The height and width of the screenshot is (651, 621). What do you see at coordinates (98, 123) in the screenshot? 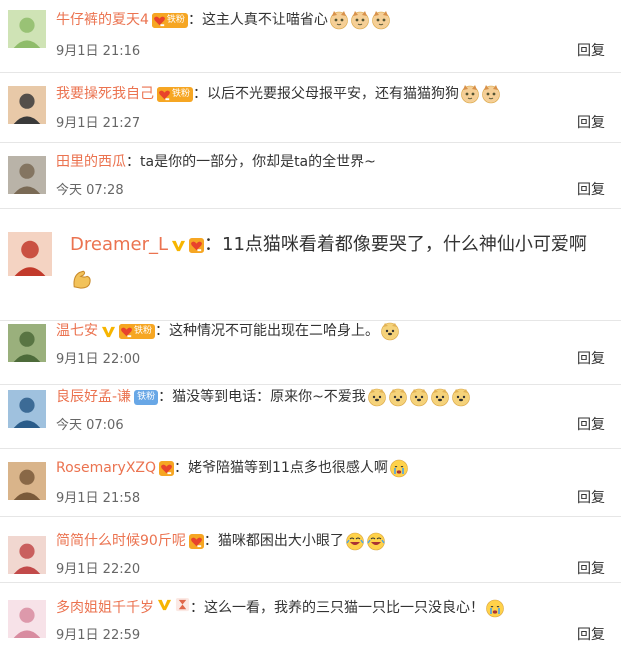
I see `timestamp: 9月1日 21:27` at bounding box center [98, 123].